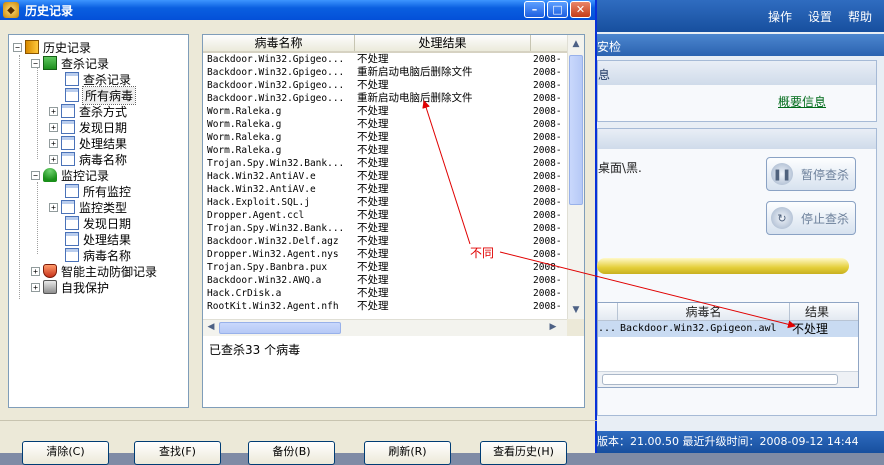  I want to click on stop-scan-button: ↻ 停止查杀, so click(811, 218).